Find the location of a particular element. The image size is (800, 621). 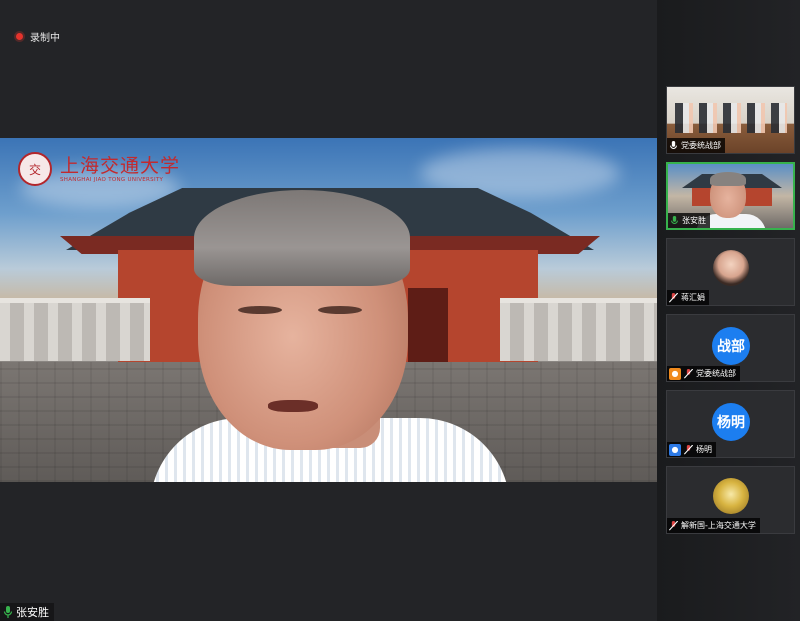

participant-tile: 解新国-上海交通大学 is located at coordinates (730, 500).